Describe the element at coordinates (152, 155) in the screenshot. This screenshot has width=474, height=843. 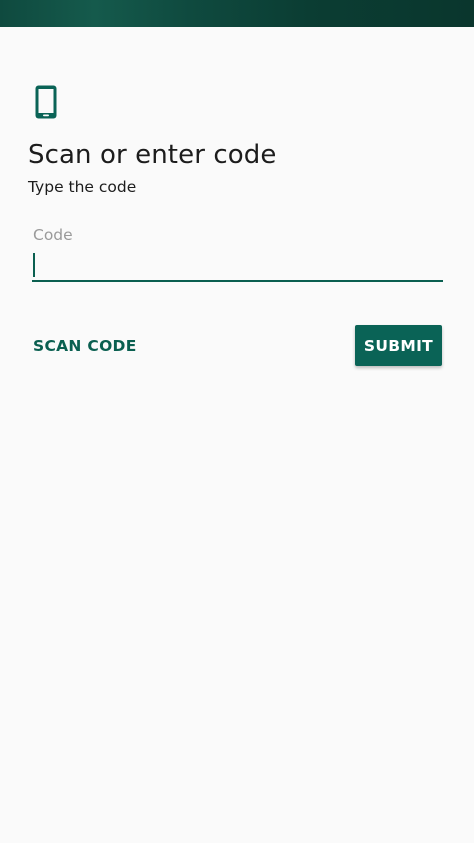
I see `page-title: Scan or enter code` at that location.